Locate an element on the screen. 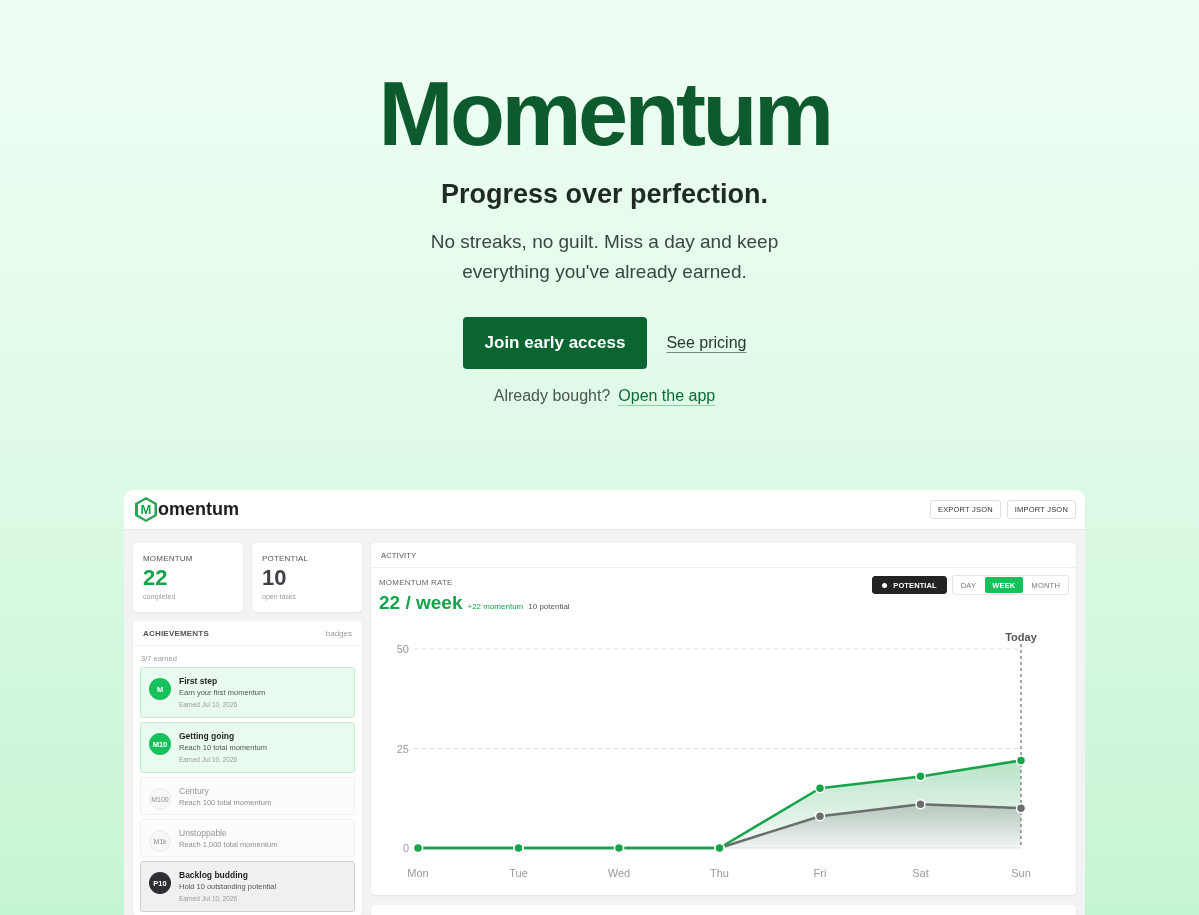  tagline: Progress over perfection. is located at coordinates (604, 194).